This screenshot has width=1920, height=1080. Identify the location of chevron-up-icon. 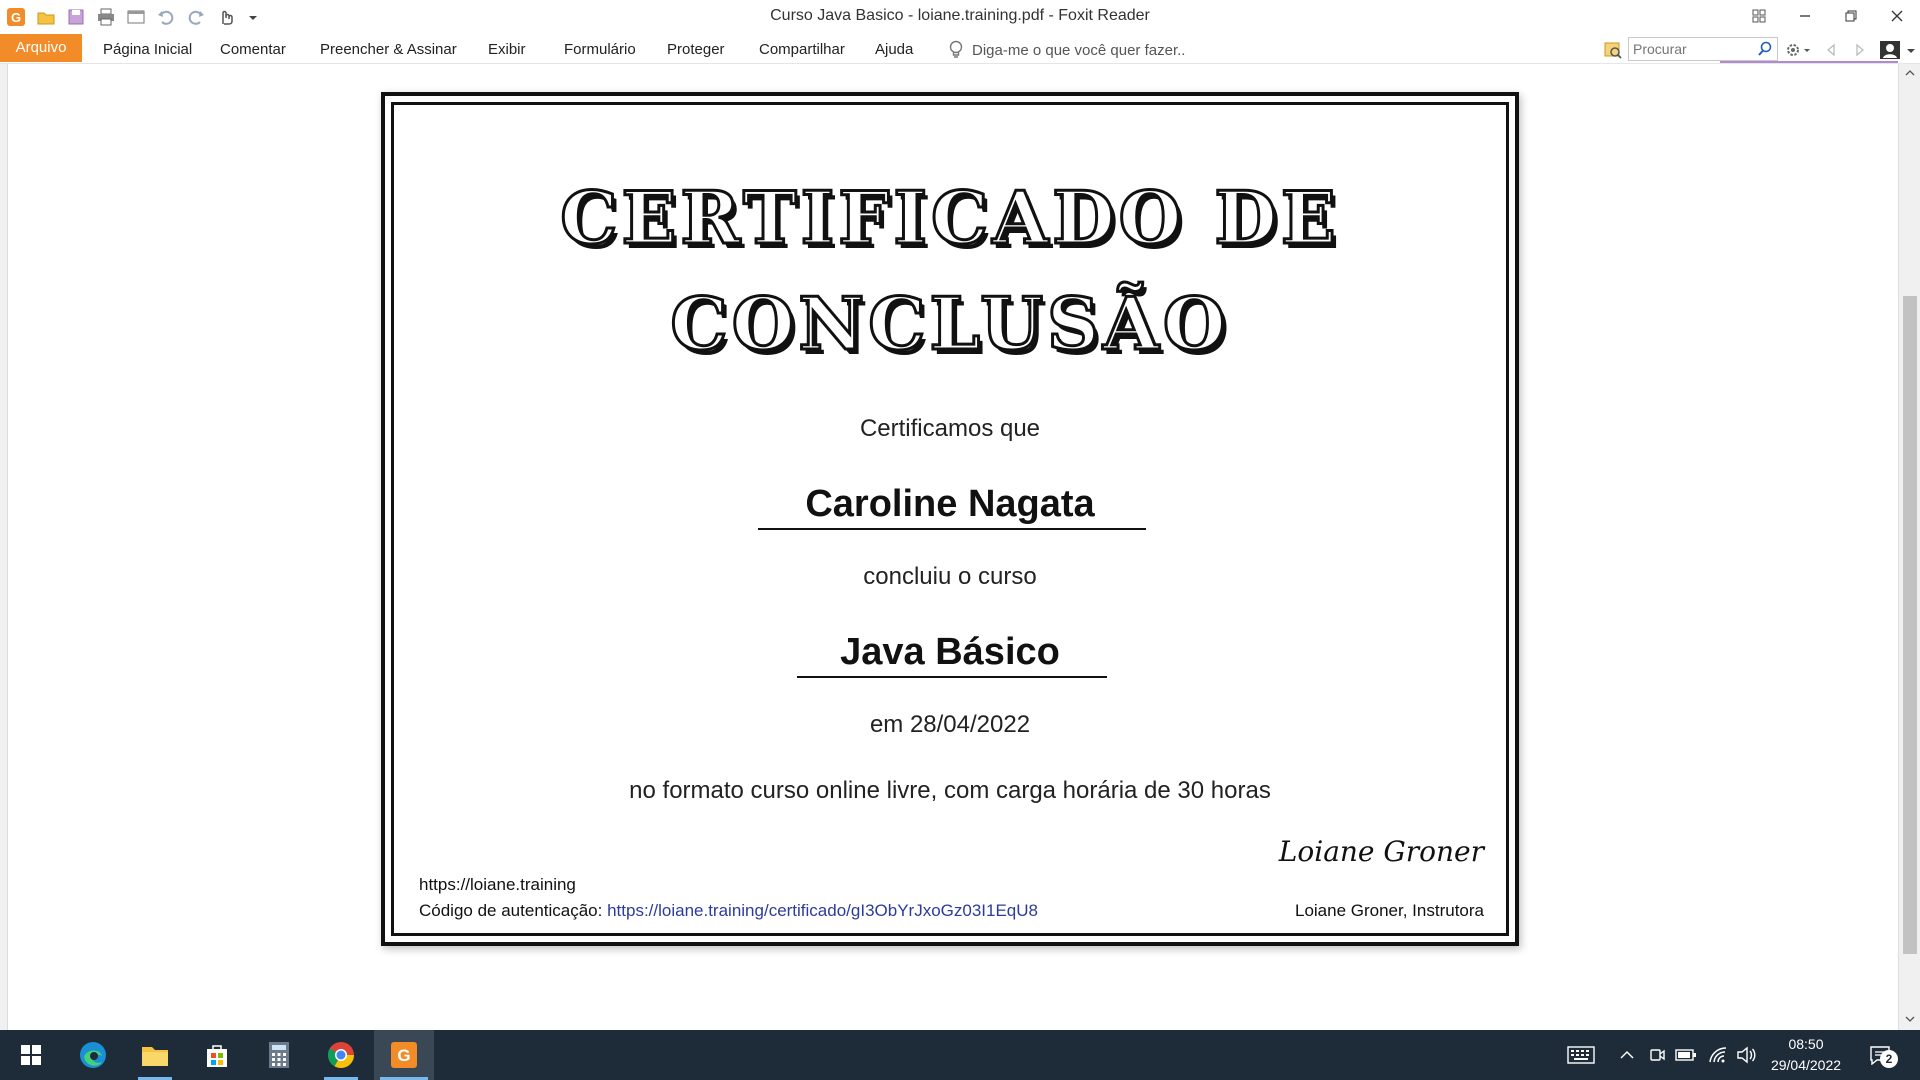
(1627, 1055).